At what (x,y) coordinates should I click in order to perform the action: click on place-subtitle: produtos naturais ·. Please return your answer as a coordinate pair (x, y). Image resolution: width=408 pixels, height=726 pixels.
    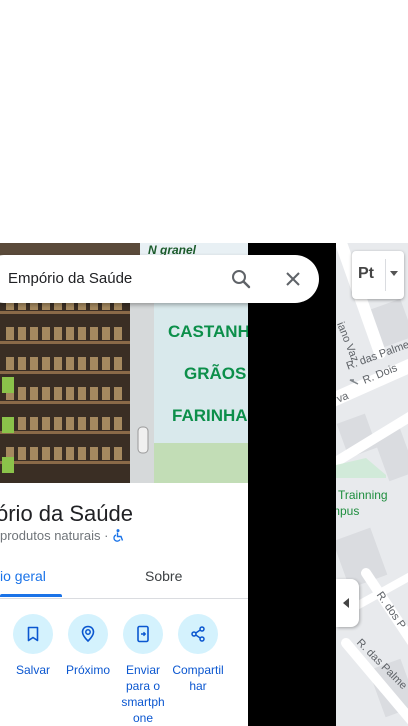
    Looking at the image, I should click on (62, 535).